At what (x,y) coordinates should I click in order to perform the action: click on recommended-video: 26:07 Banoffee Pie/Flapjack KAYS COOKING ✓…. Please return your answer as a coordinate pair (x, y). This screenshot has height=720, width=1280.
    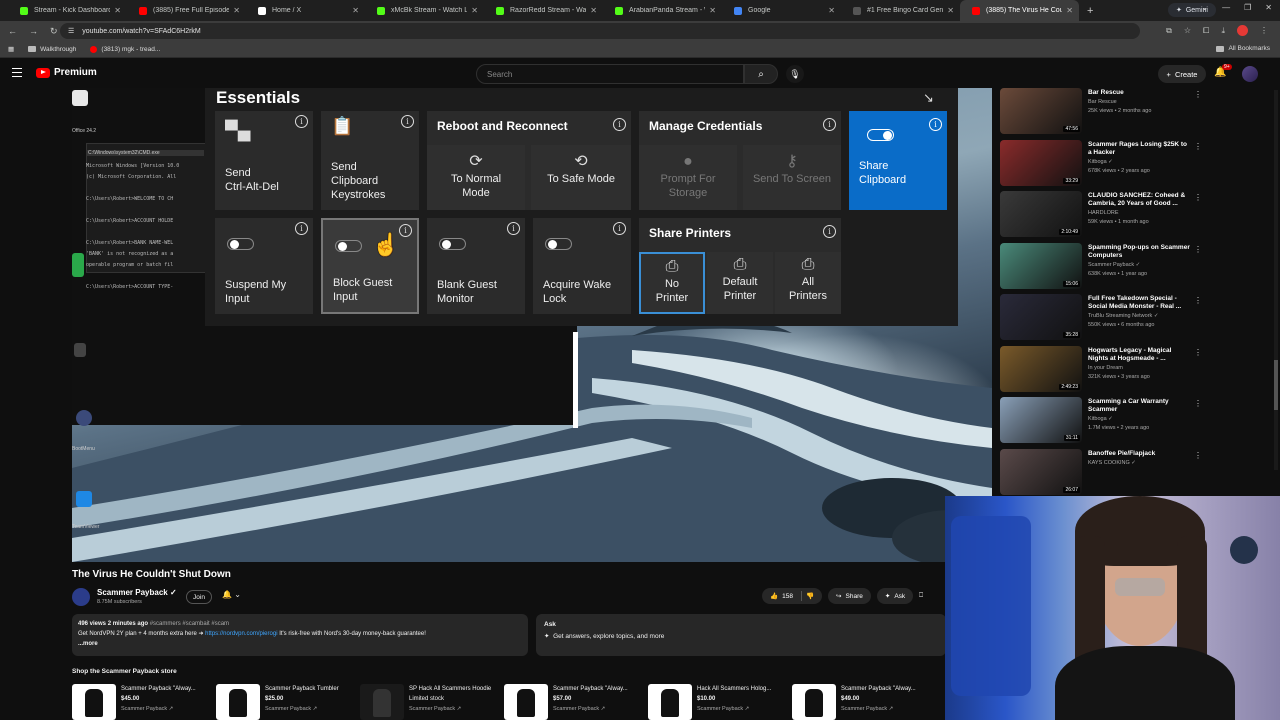
    Looking at the image, I should click on (1140, 472).